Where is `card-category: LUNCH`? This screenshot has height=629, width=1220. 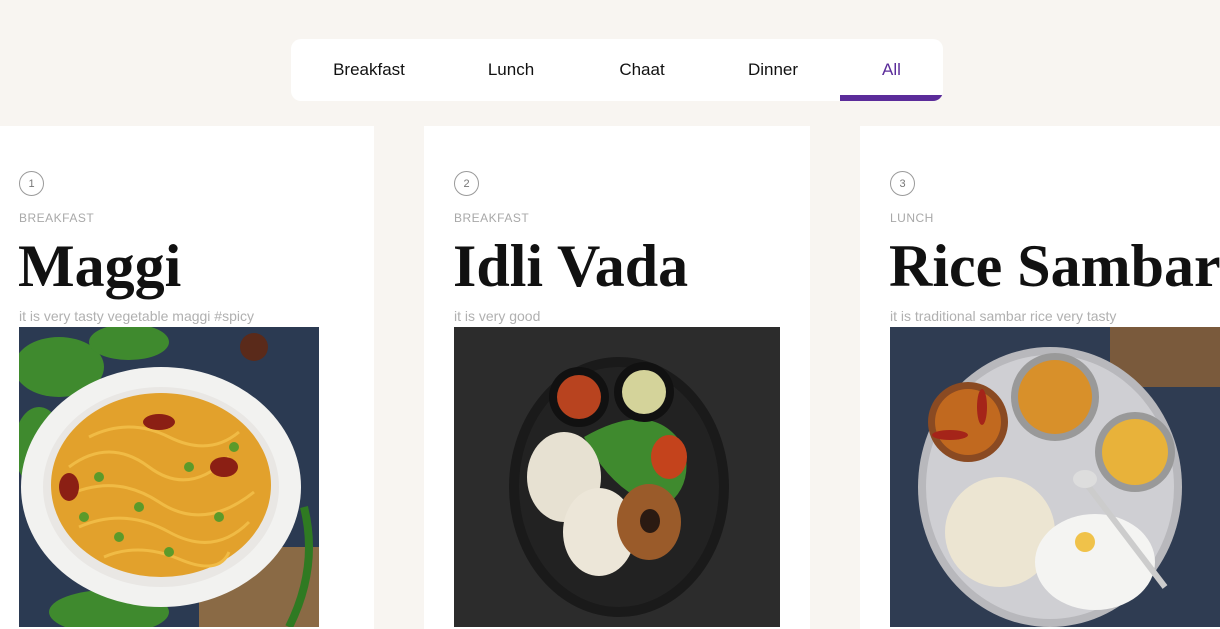
card-category: LUNCH is located at coordinates (912, 218).